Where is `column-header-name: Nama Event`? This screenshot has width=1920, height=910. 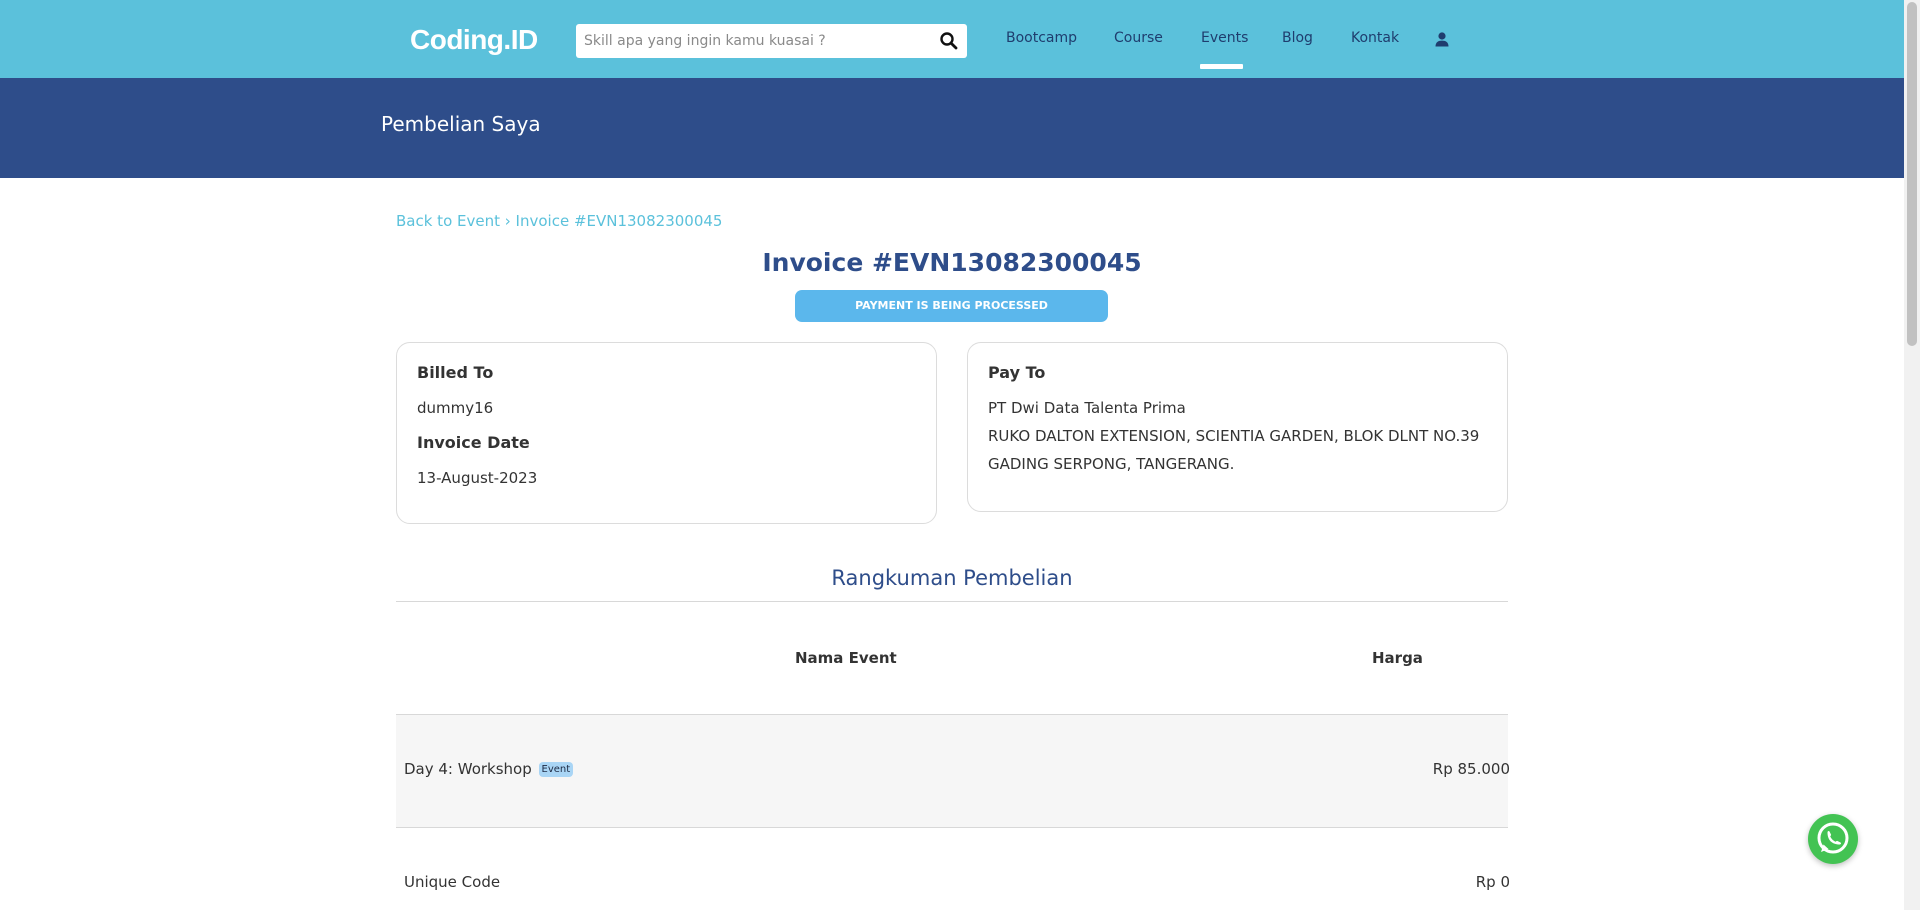
column-header-name: Nama Event is located at coordinates (846, 658).